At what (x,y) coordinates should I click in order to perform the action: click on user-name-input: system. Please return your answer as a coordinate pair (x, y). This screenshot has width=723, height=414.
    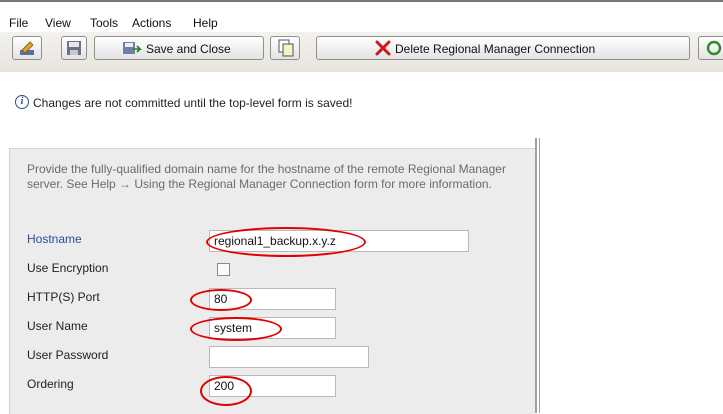
    Looking at the image, I should click on (272, 328).